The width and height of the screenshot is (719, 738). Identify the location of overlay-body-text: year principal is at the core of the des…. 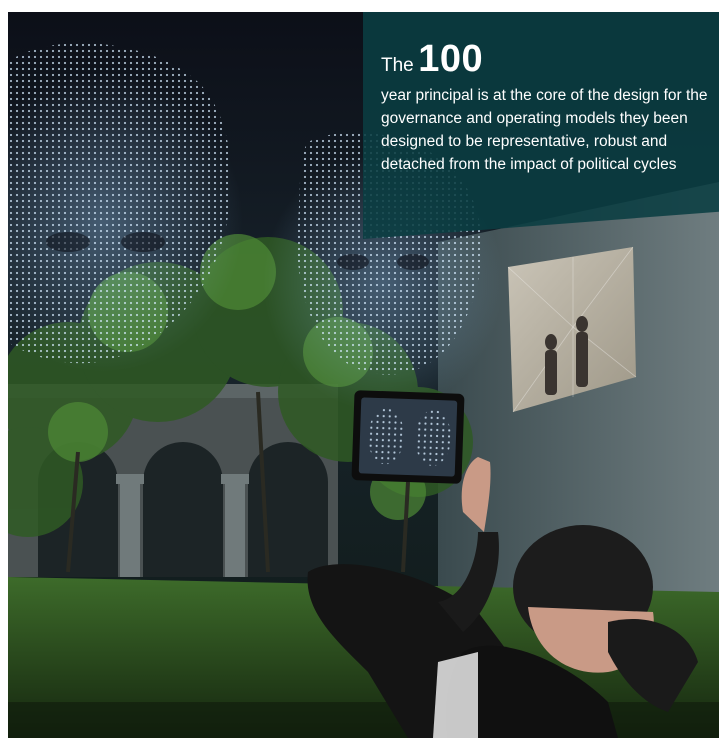
(544, 130).